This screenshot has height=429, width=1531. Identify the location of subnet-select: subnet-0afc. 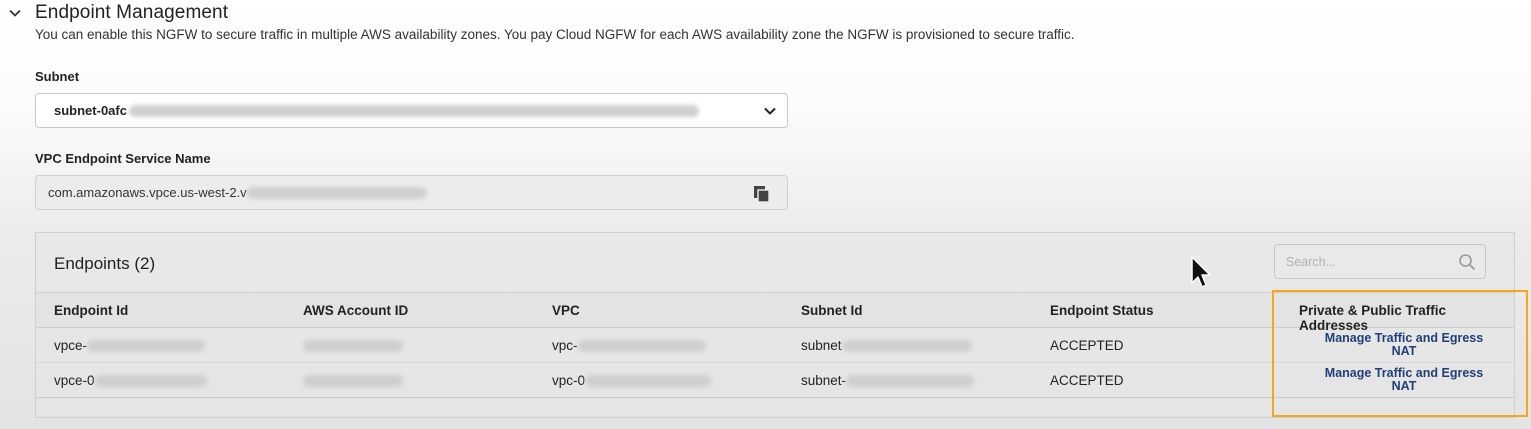
(411, 110).